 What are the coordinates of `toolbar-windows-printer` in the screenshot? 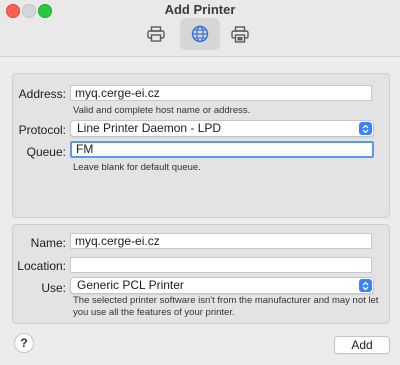 It's located at (240, 34).